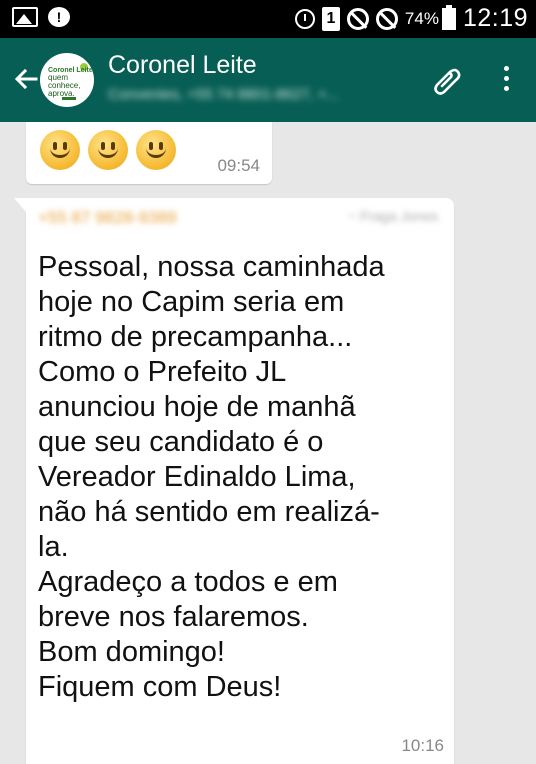 This screenshot has height=764, width=536. Describe the element at coordinates (393, 216) in the screenshot. I see `sender-alias: ~ Fraga Jones` at that location.